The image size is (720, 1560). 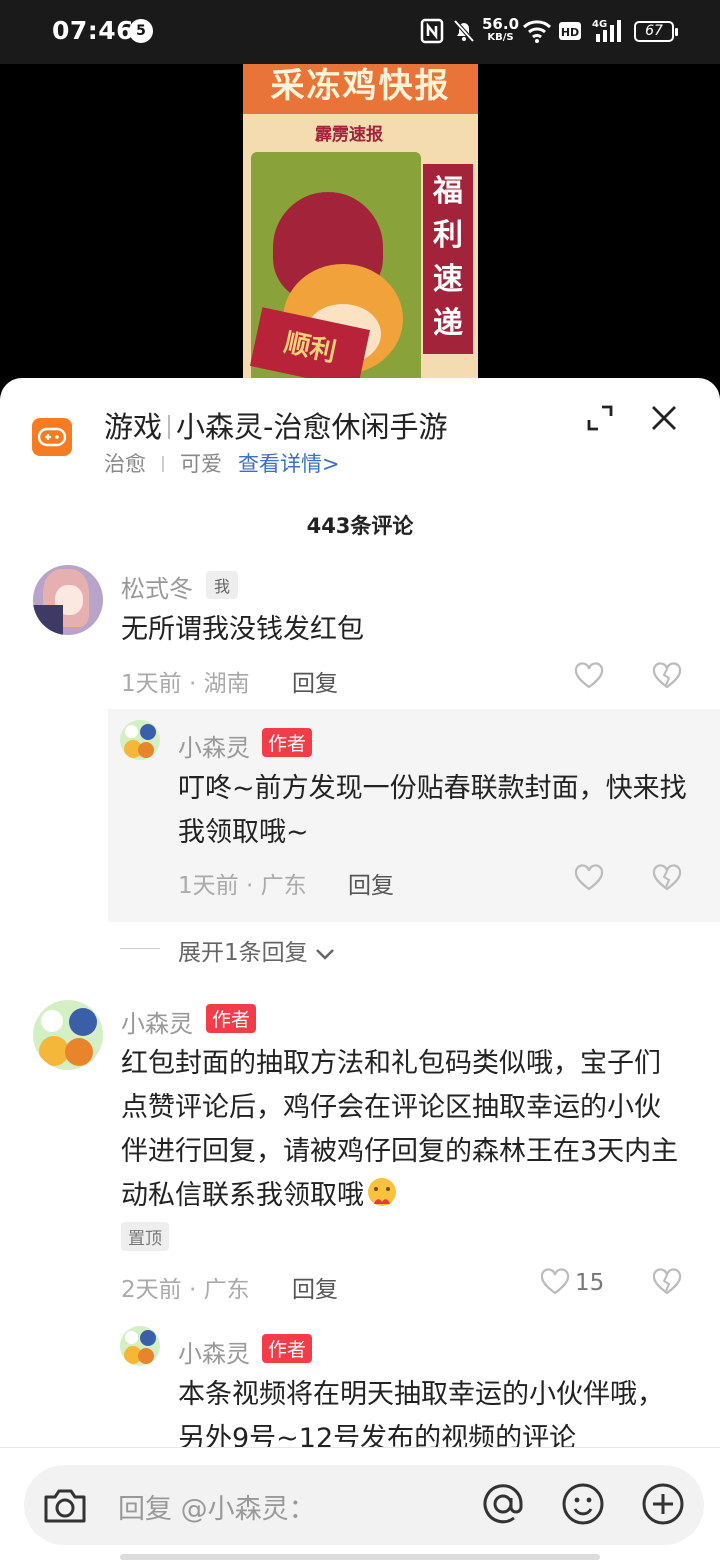 I want to click on chevron-down-icon, so click(x=325, y=954).